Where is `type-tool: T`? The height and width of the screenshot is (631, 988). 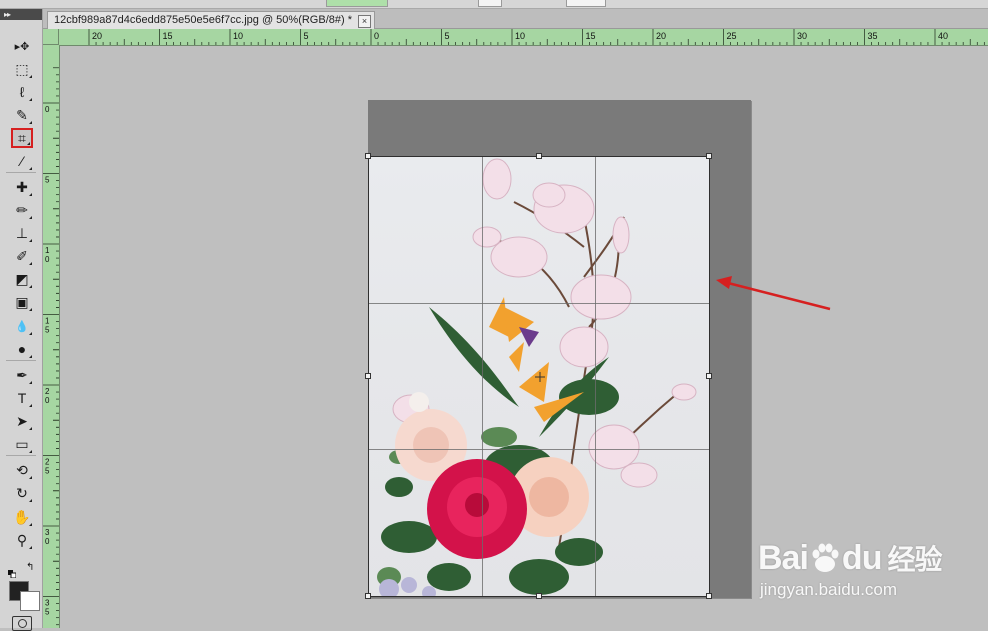
type-tool: T is located at coordinates (22, 398).